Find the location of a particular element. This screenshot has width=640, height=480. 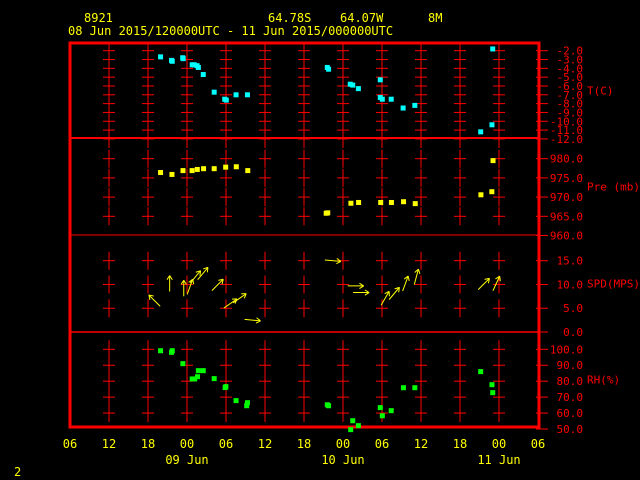

y-axis-title-rh: RH(%) is located at coordinates (603, 380).